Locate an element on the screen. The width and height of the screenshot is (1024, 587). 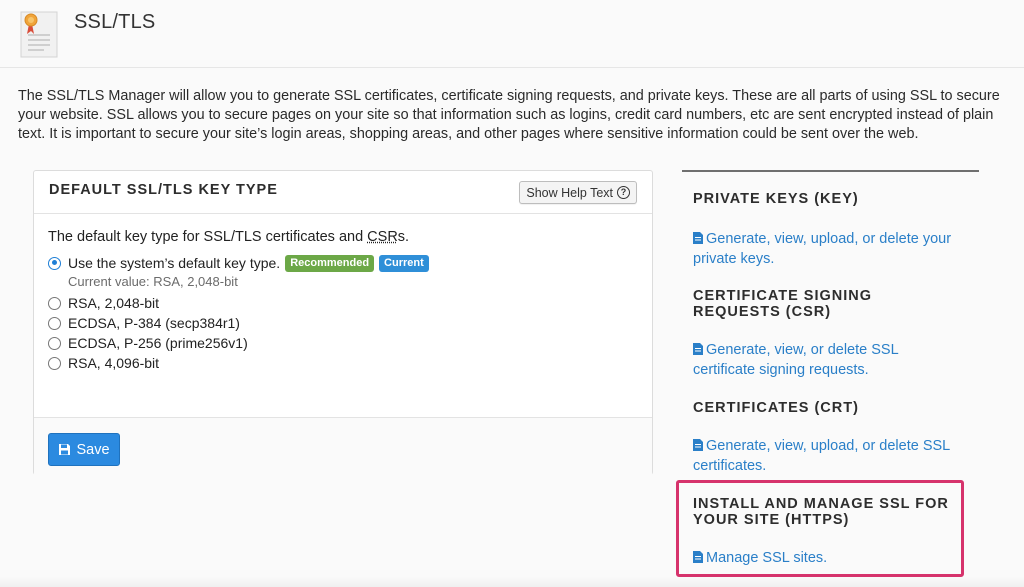
key-option-ecdsa-p384: ECDSA, P-384 (secp384r1) is located at coordinates (343, 323).